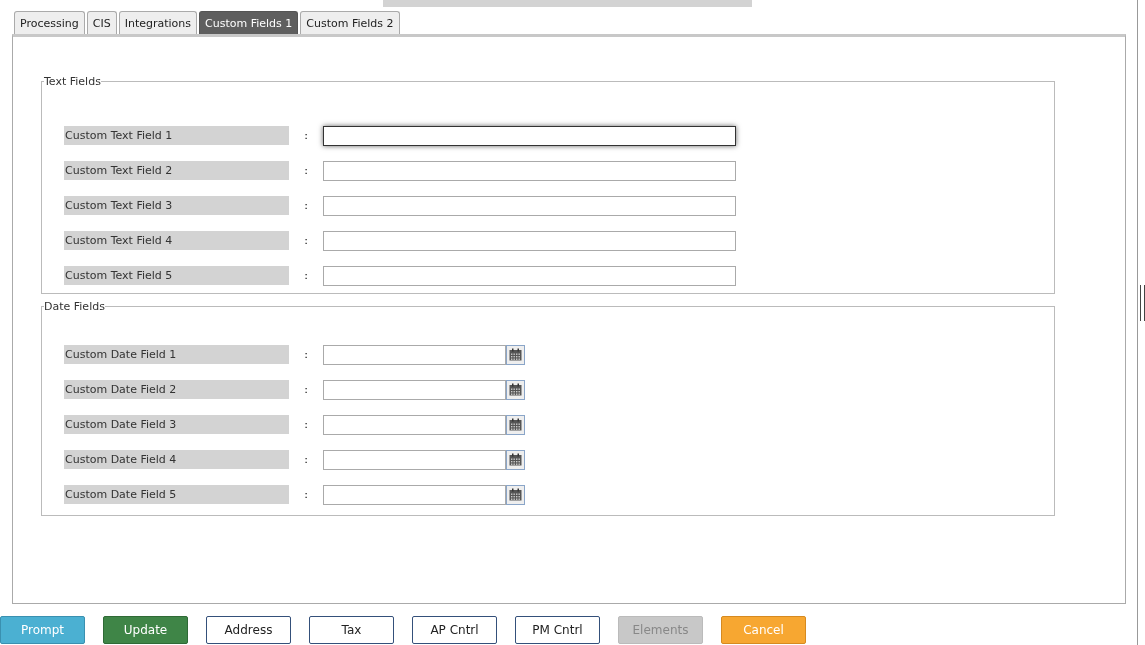 This screenshot has height=645, width=1145. What do you see at coordinates (176, 135) in the screenshot?
I see `field-label: Custom Text Field 1` at bounding box center [176, 135].